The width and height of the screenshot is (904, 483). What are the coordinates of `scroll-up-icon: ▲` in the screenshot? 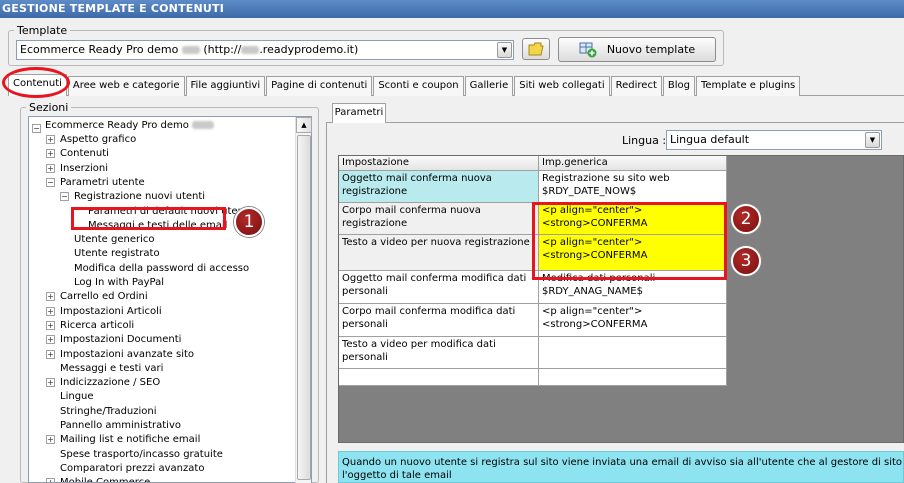 It's located at (304, 125).